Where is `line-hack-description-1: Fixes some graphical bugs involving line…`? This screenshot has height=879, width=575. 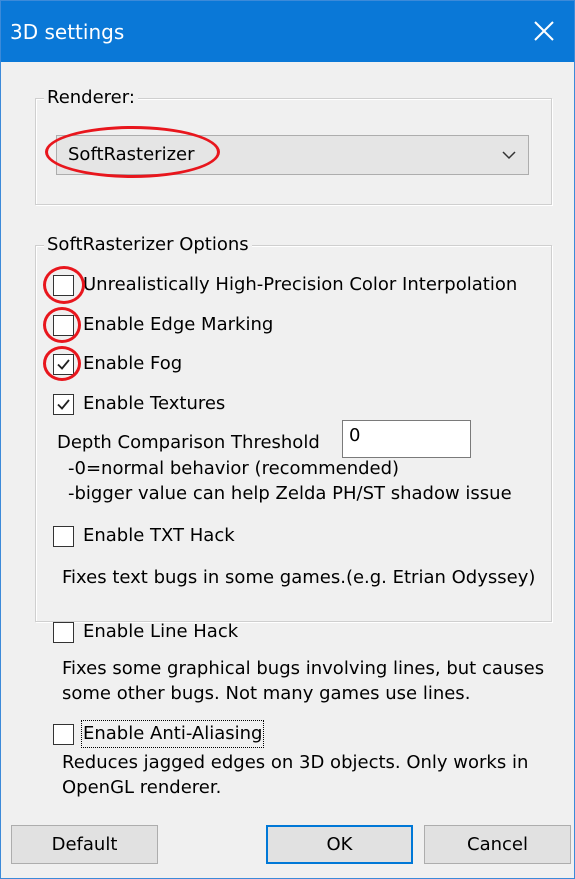
line-hack-description-1: Fixes some graphical bugs involving line… is located at coordinates (303, 668).